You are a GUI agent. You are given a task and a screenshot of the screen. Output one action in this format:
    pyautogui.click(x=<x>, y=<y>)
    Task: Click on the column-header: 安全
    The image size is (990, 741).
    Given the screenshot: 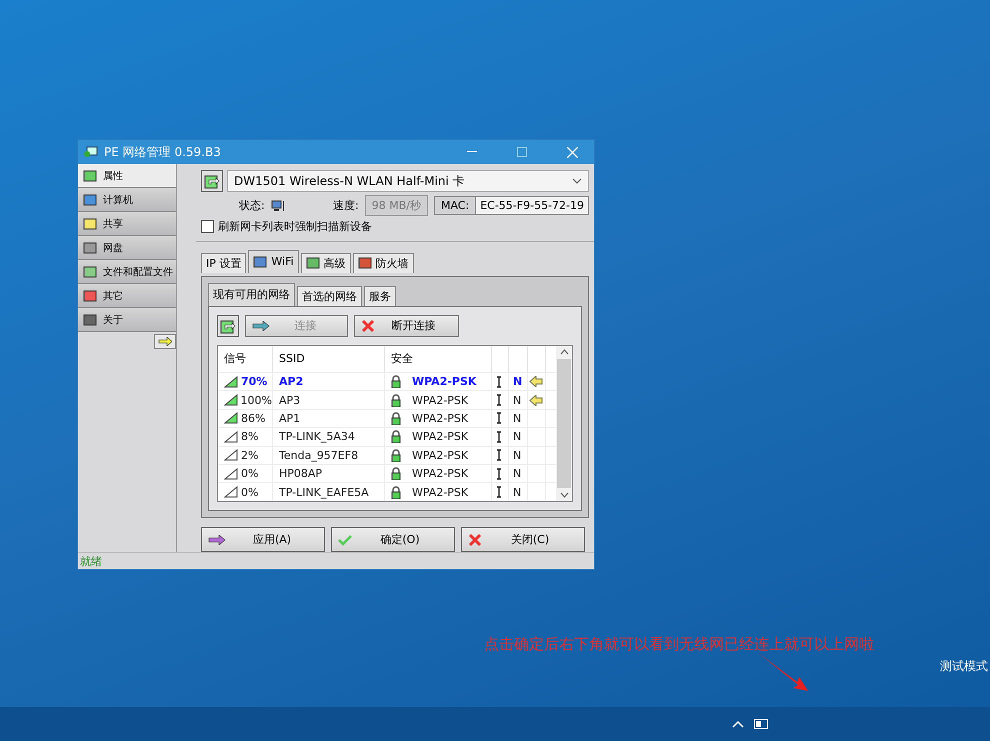 What is the action you would take?
    pyautogui.click(x=438, y=359)
    